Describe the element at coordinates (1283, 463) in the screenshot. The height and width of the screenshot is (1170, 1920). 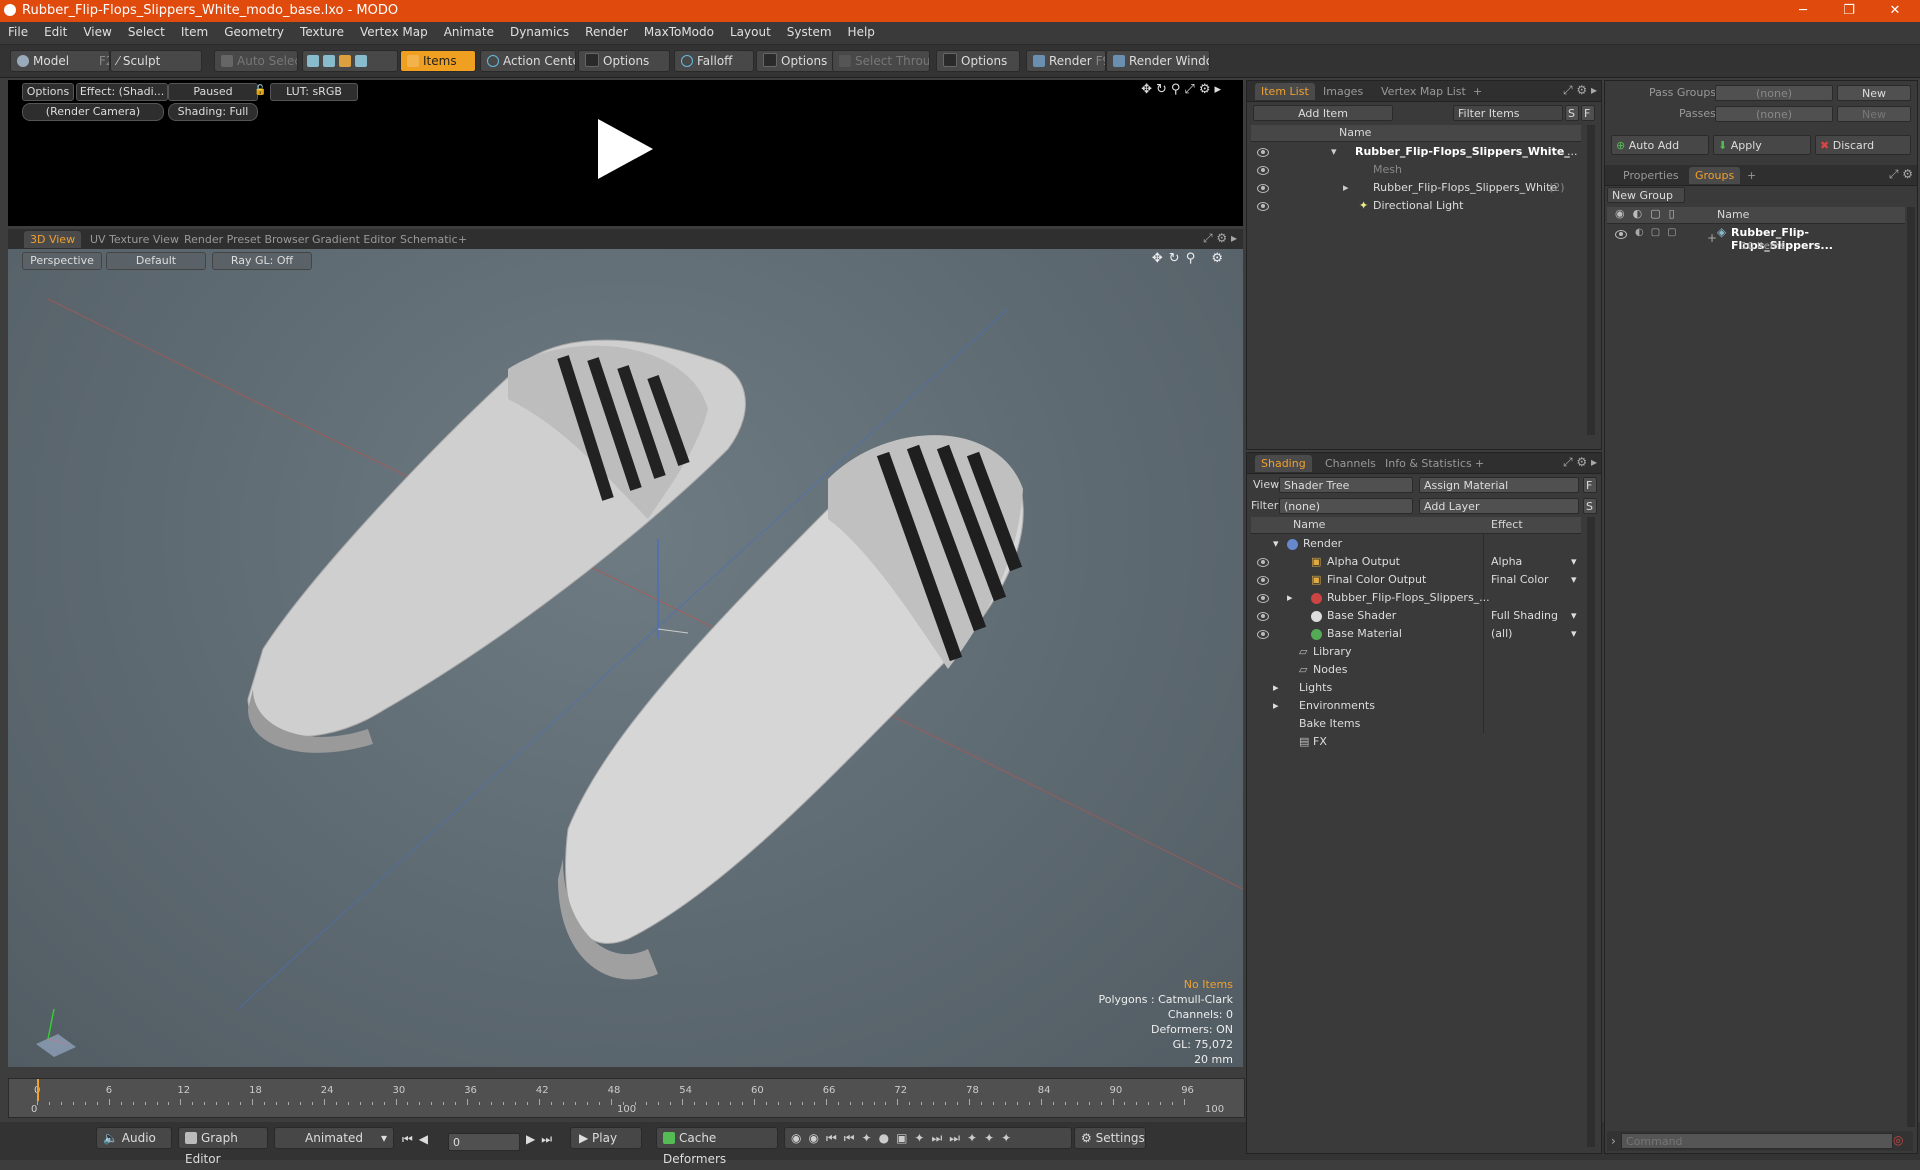
I see `tab-shading: Shading` at that location.